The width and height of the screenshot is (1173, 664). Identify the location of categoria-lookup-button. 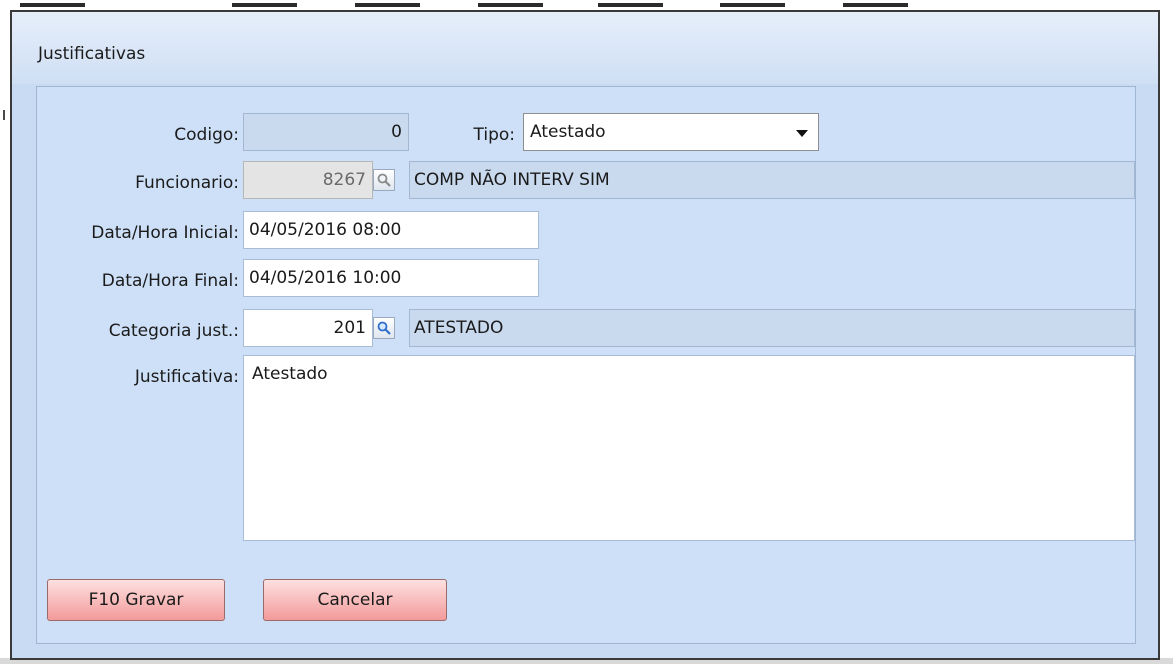
(384, 328).